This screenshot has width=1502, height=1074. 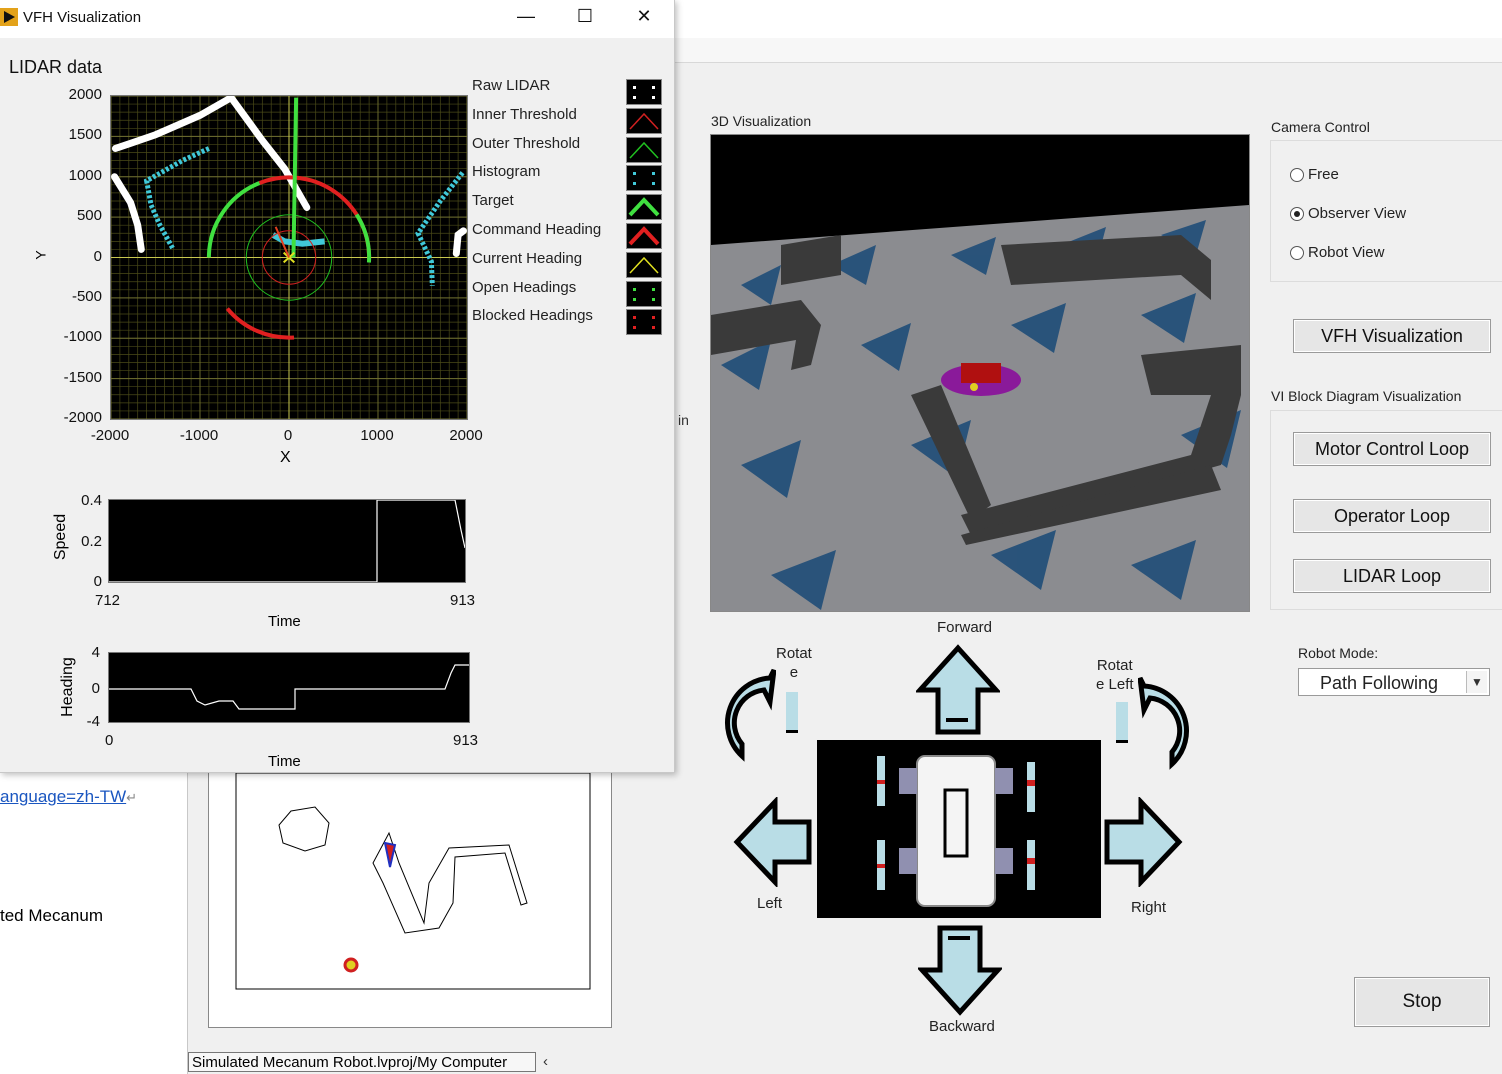 I want to click on lidar-x-tick: -1000, so click(x=199, y=435).